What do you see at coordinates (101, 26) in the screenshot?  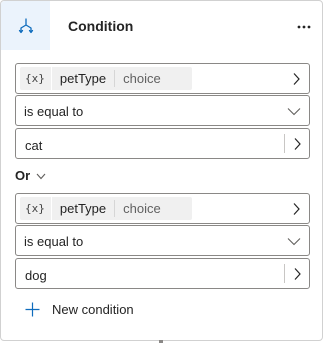 I see `card-title: Condition` at bounding box center [101, 26].